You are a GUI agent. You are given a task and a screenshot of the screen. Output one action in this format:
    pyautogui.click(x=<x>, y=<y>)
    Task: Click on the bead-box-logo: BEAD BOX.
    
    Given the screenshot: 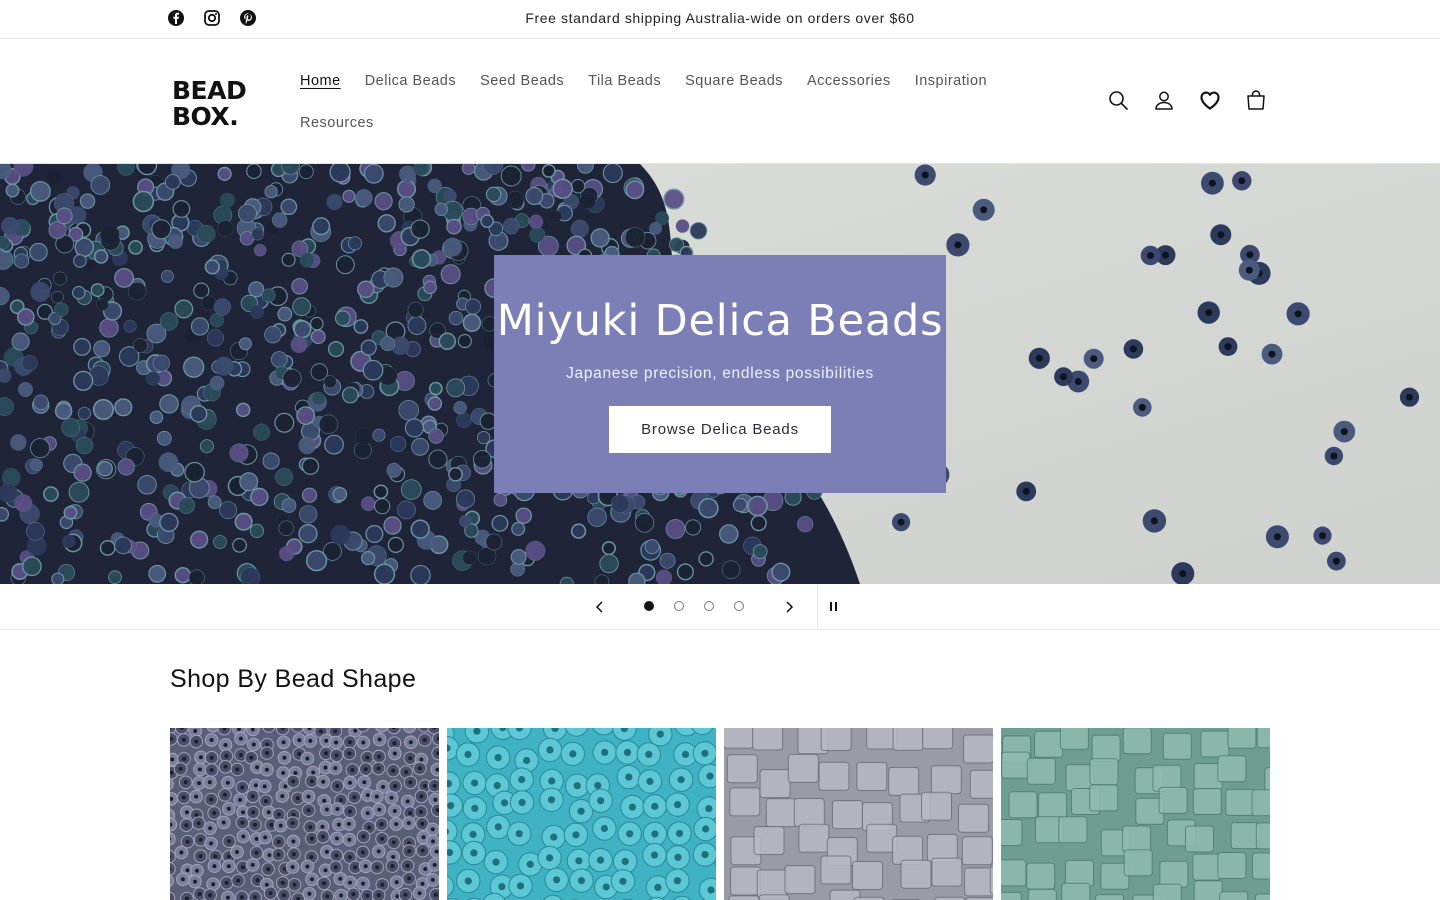 What is the action you would take?
    pyautogui.click(x=215, y=103)
    